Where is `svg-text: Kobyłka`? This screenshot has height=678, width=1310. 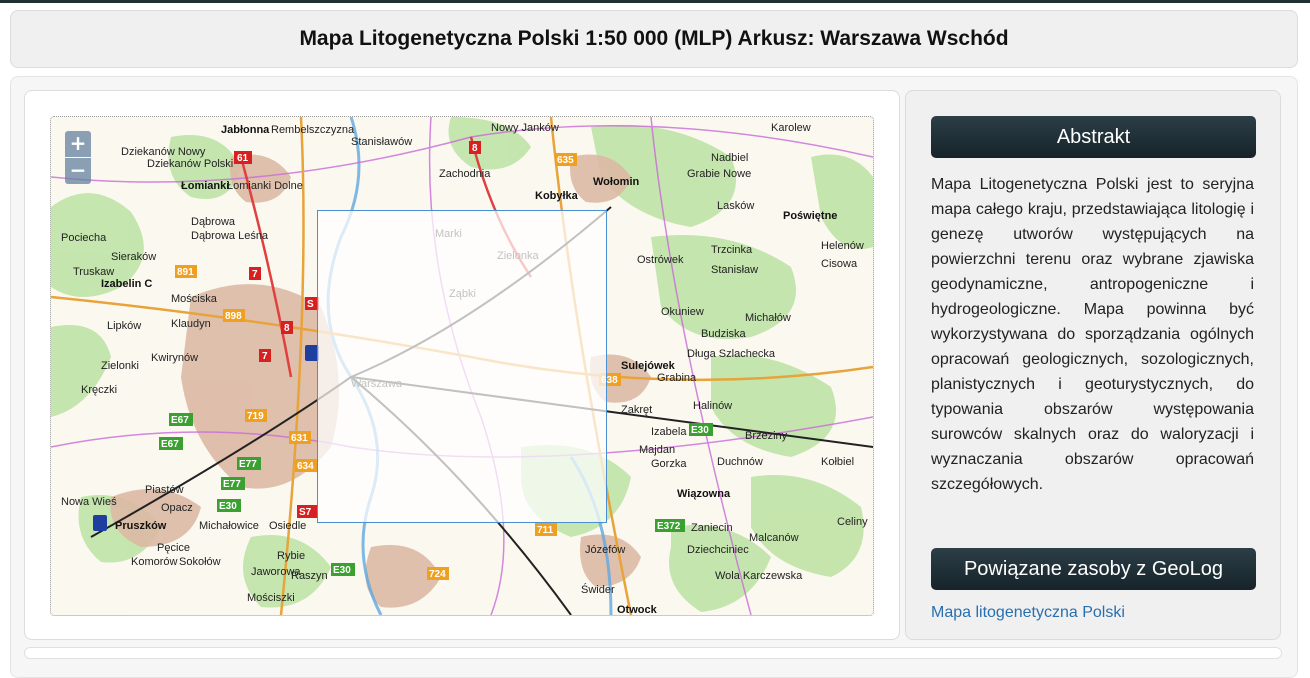 svg-text: Kobyłka is located at coordinates (557, 196).